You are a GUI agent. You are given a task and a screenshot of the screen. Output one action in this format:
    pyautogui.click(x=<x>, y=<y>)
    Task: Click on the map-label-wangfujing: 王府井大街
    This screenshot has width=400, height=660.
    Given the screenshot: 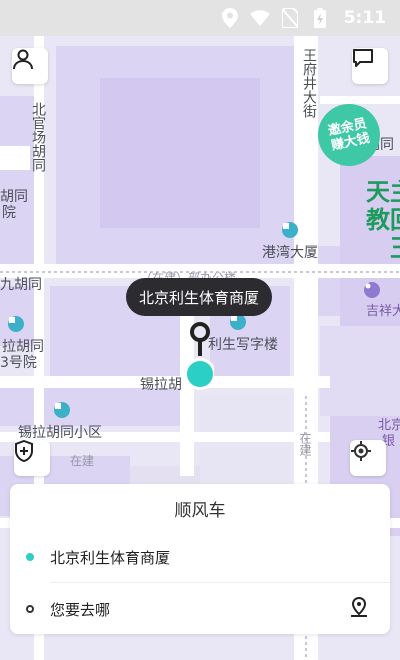 What is the action you would take?
    pyautogui.click(x=309, y=83)
    